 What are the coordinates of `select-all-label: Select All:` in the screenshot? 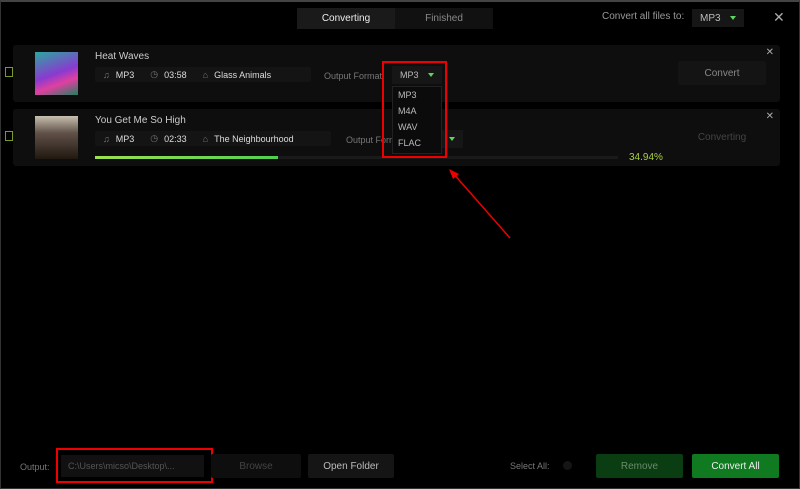 It's located at (530, 466).